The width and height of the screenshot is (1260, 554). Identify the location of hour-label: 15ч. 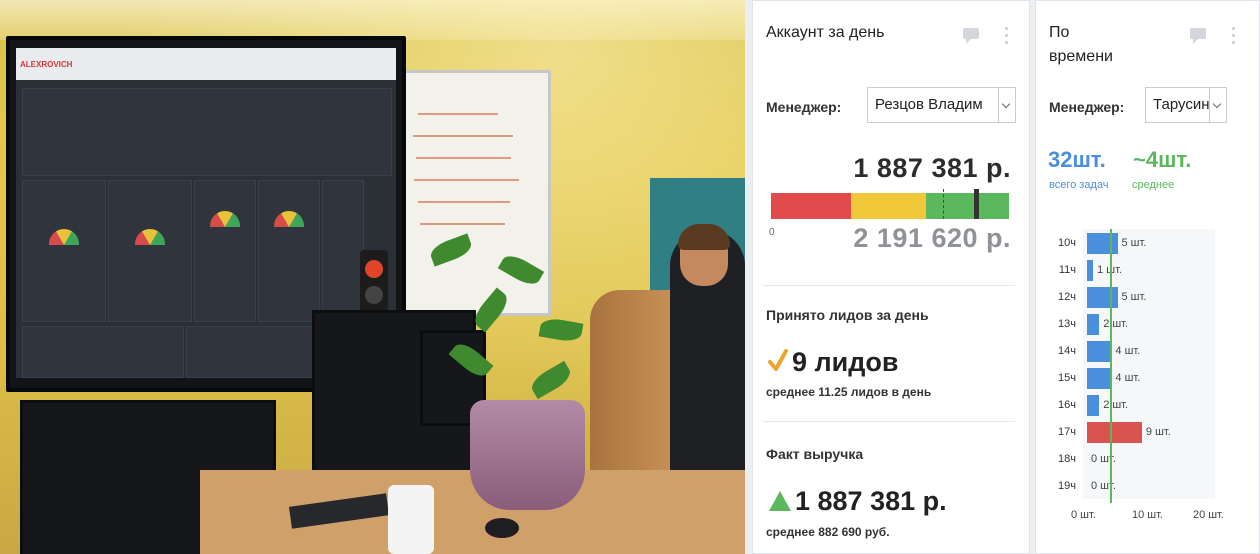
(1067, 378).